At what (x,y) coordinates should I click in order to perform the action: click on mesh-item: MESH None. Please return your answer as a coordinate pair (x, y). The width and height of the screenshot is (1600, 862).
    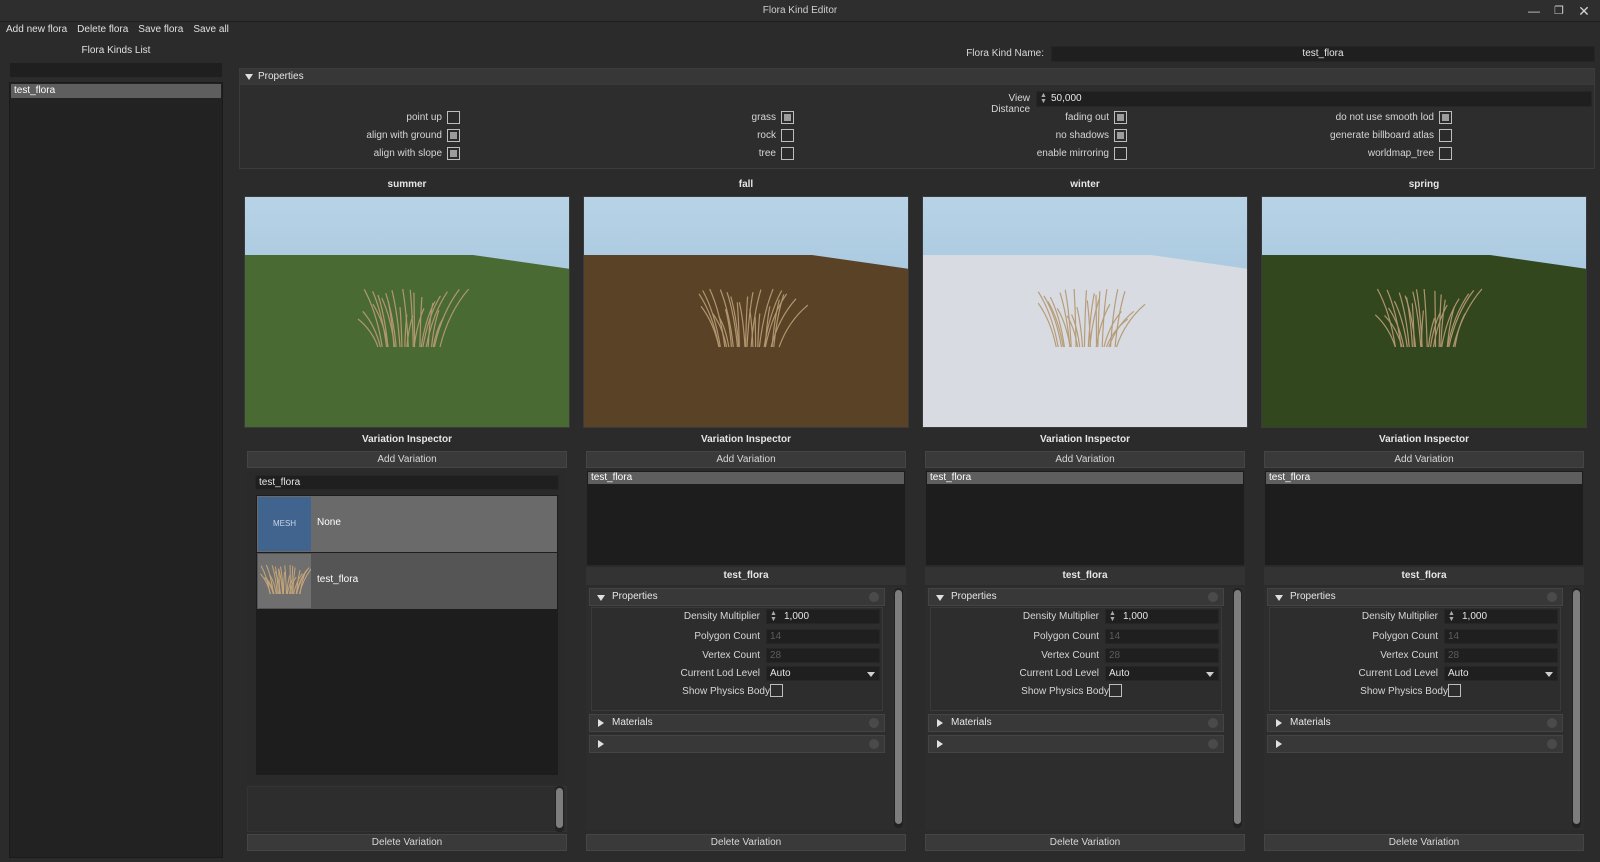
    Looking at the image, I should click on (407, 524).